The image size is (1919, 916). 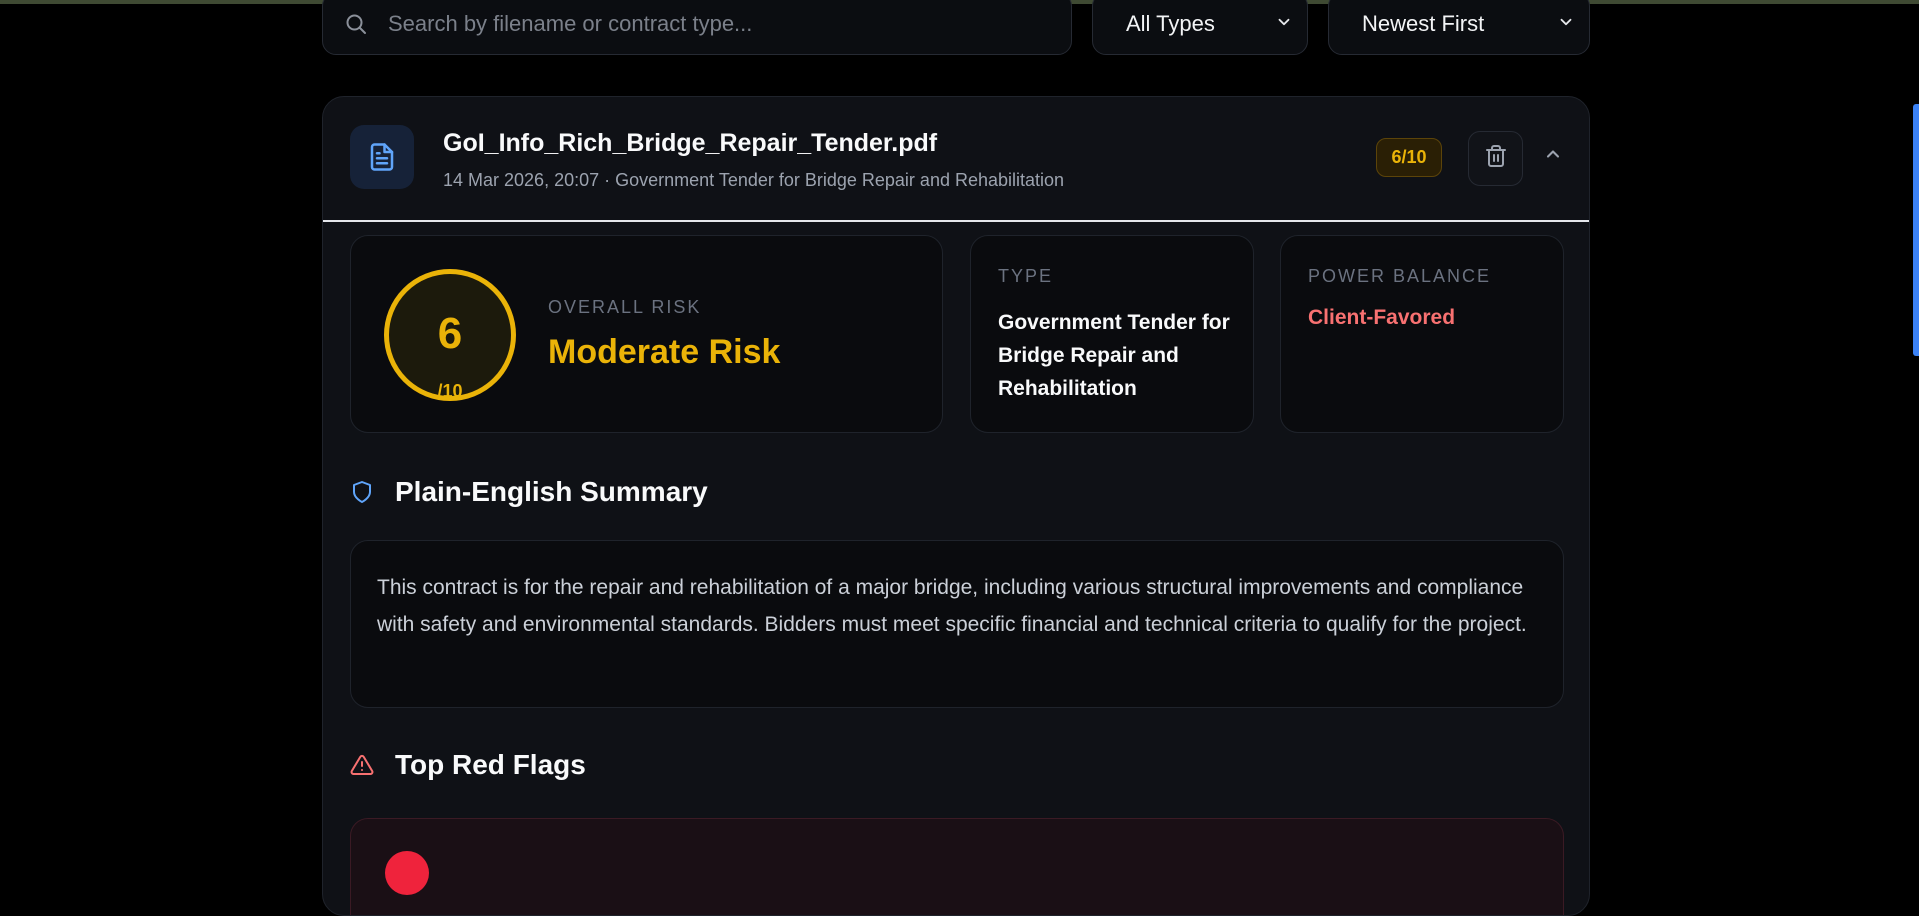 I want to click on red-flags-title: Top Red Flags, so click(x=490, y=764).